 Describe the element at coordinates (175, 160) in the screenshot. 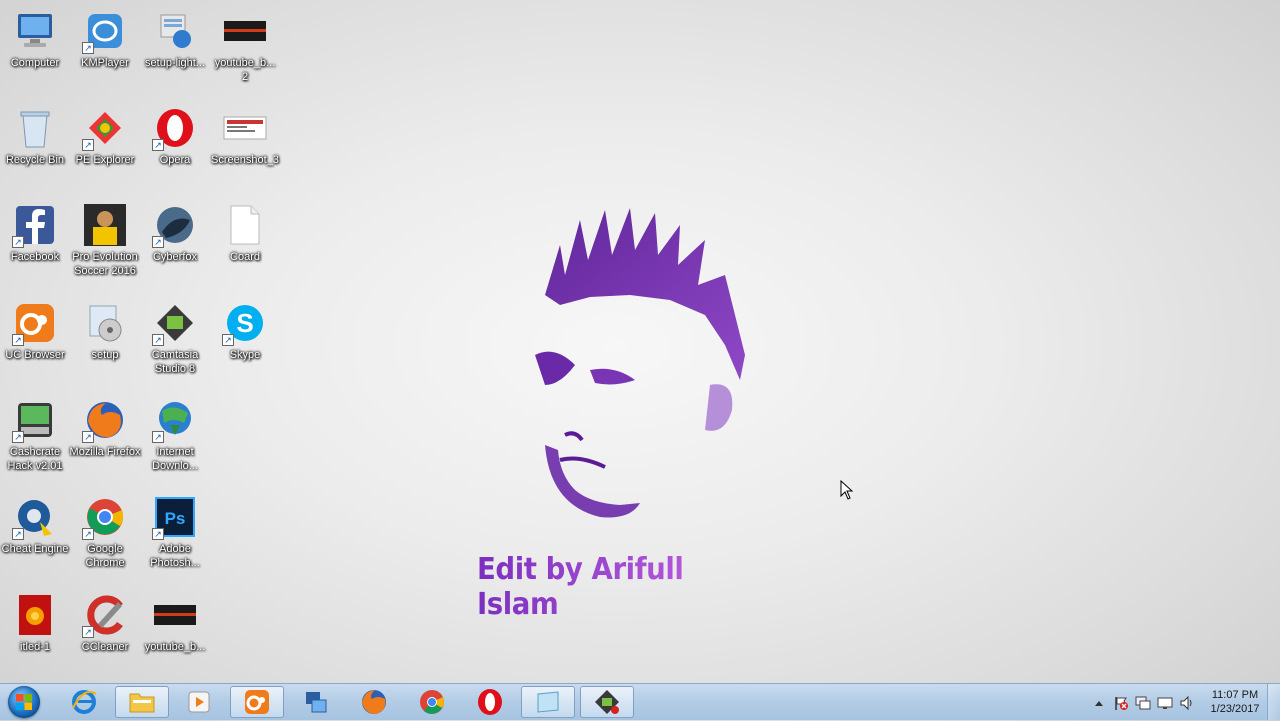

I see `icon-label: Opera` at that location.